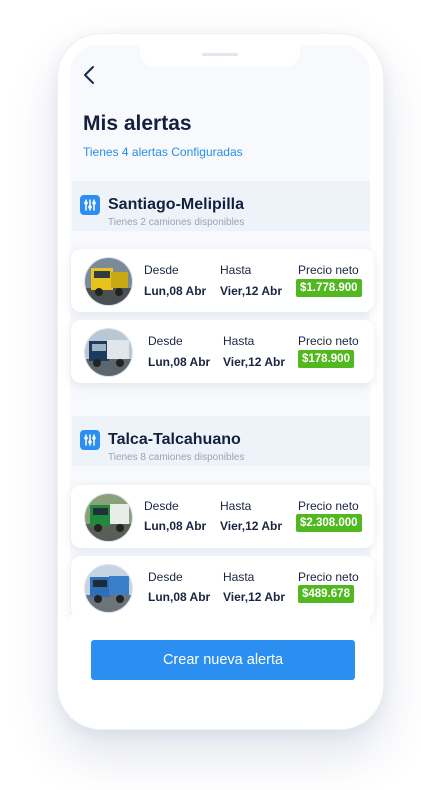 The height and width of the screenshot is (790, 421). I want to click on green-truck-photo, so click(108, 517).